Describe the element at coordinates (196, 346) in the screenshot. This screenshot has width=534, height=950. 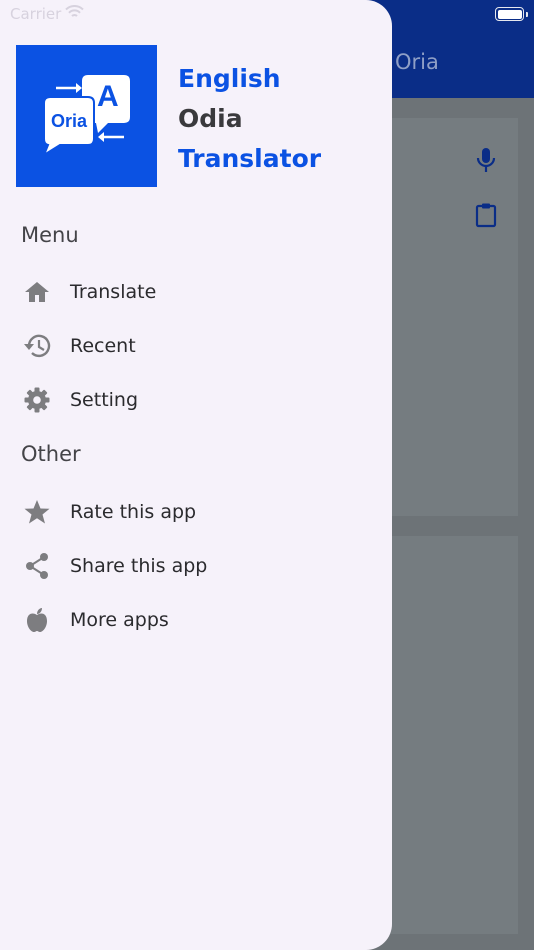
I see `menu-item-recent: Recent` at that location.